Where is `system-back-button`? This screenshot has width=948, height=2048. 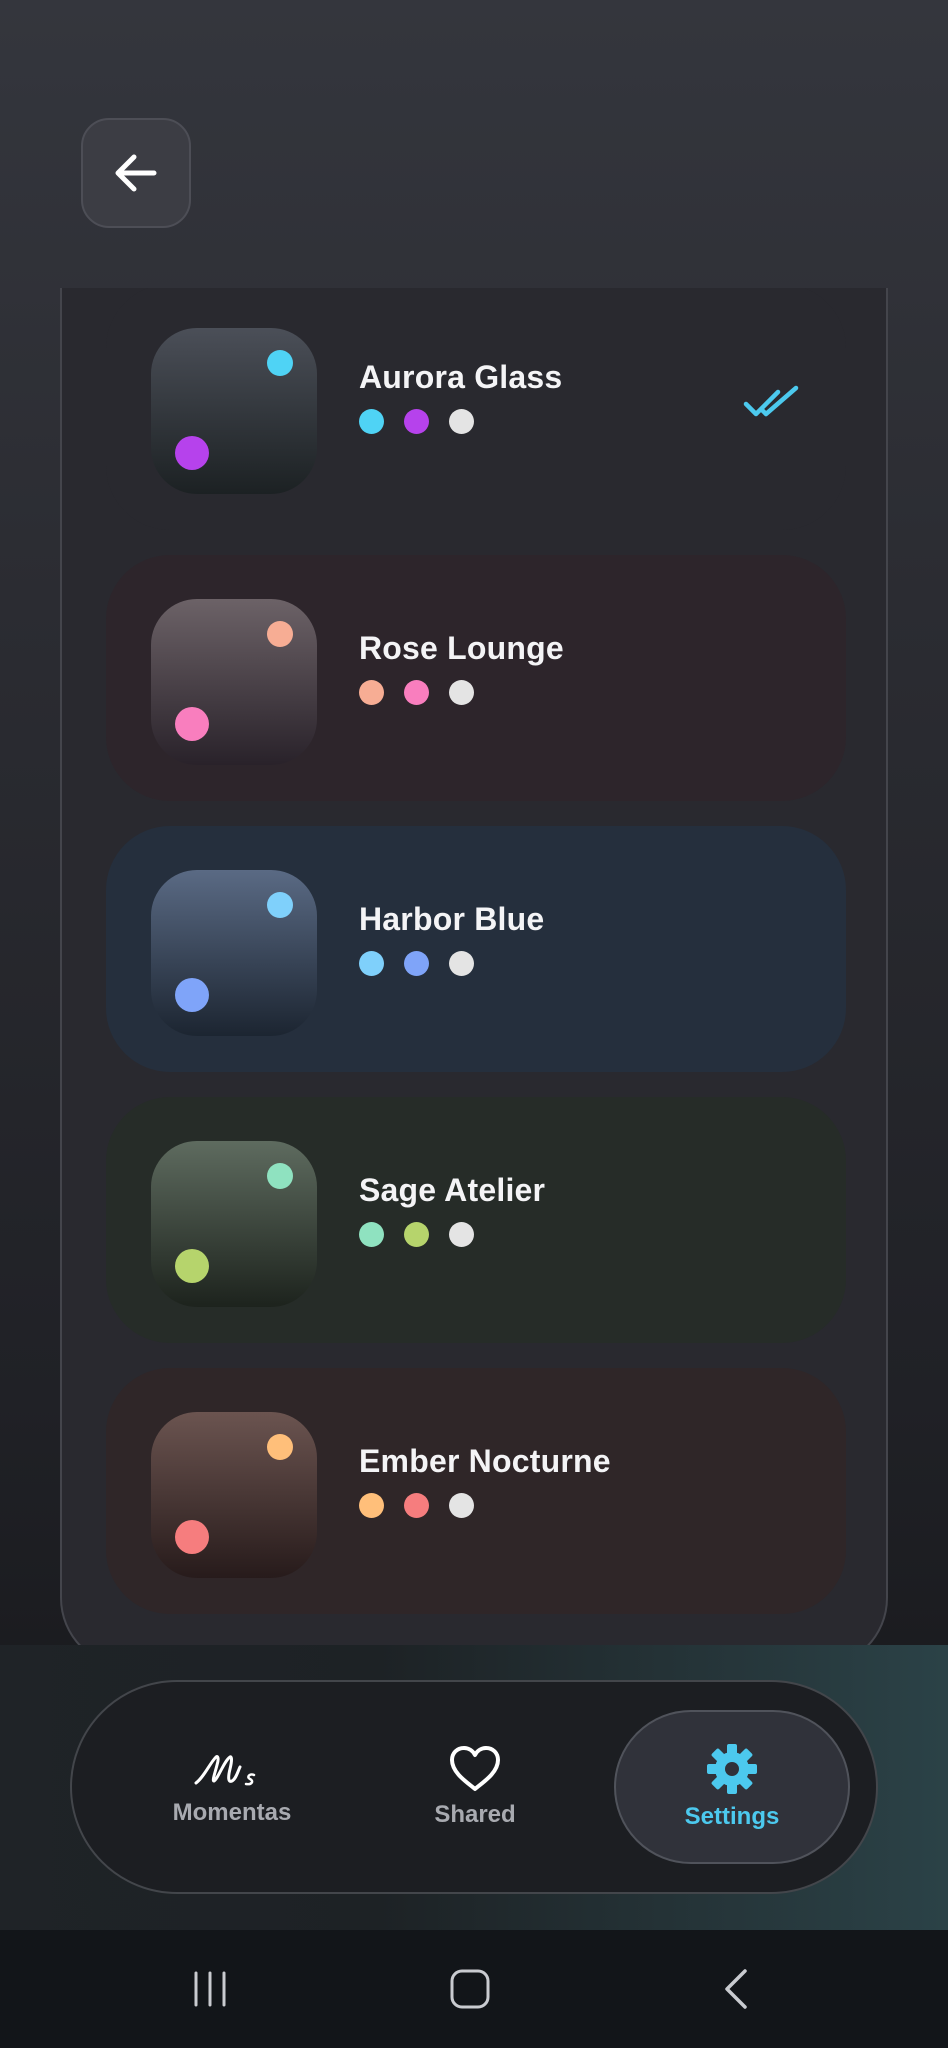
system-back-button is located at coordinates (736, 1989).